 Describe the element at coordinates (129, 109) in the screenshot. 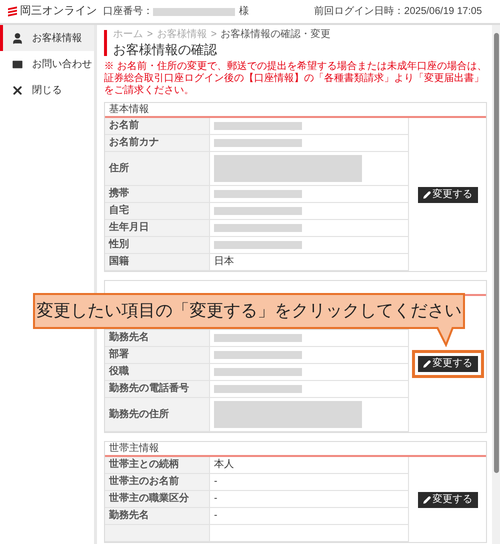

I see `section-title: 基本情報` at that location.